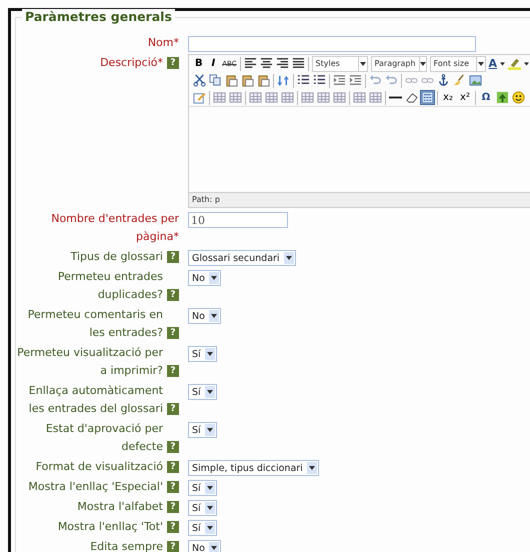 This screenshot has width=530, height=552. Describe the element at coordinates (340, 64) in the screenshot. I see `toolbar-dropdown: Styles` at that location.